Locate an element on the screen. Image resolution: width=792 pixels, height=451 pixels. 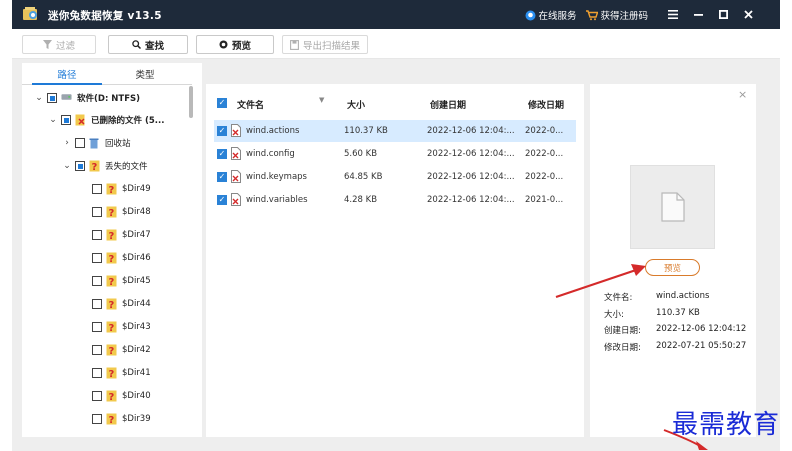
file-size: 110.37 KB is located at coordinates (366, 131).